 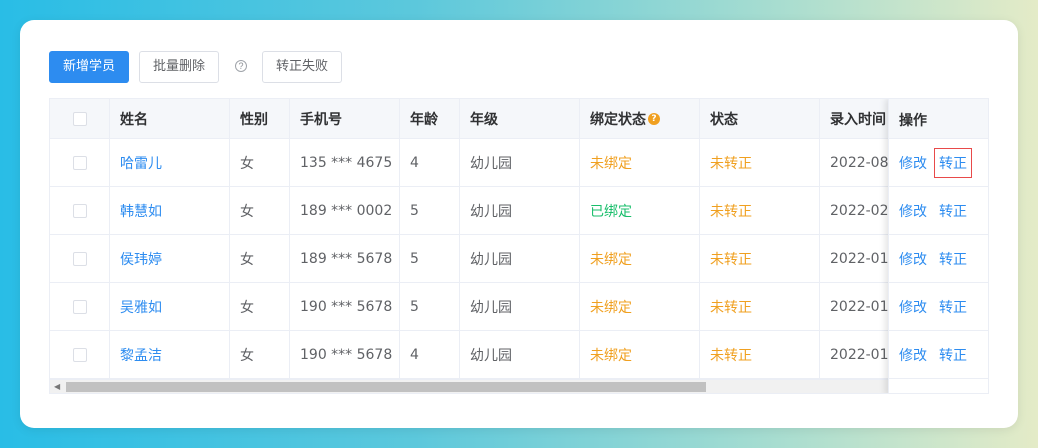 What do you see at coordinates (913, 121) in the screenshot?
I see `header-actions-label: 操作` at bounding box center [913, 121].